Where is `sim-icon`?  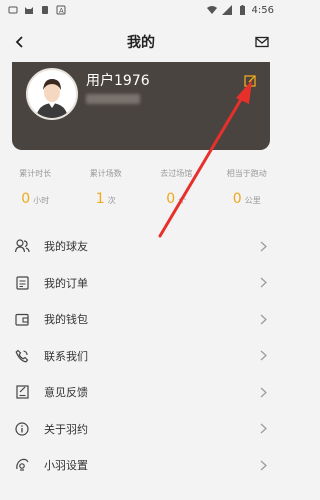
sim-icon is located at coordinates (45, 10).